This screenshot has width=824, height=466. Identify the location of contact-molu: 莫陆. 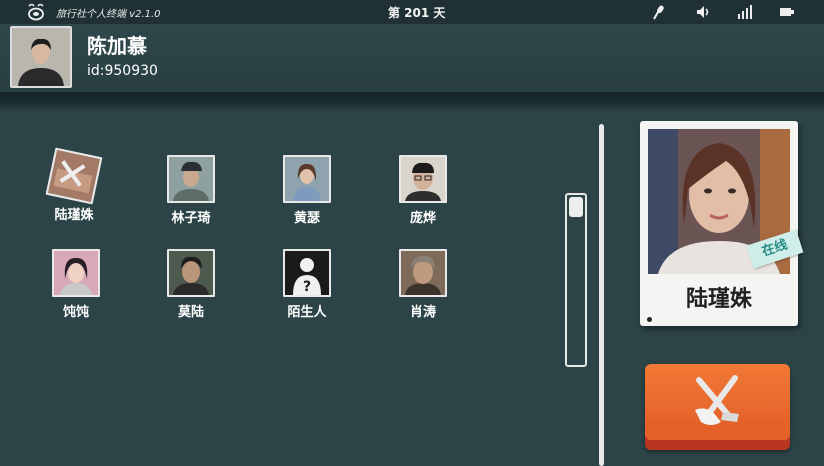
(187, 286).